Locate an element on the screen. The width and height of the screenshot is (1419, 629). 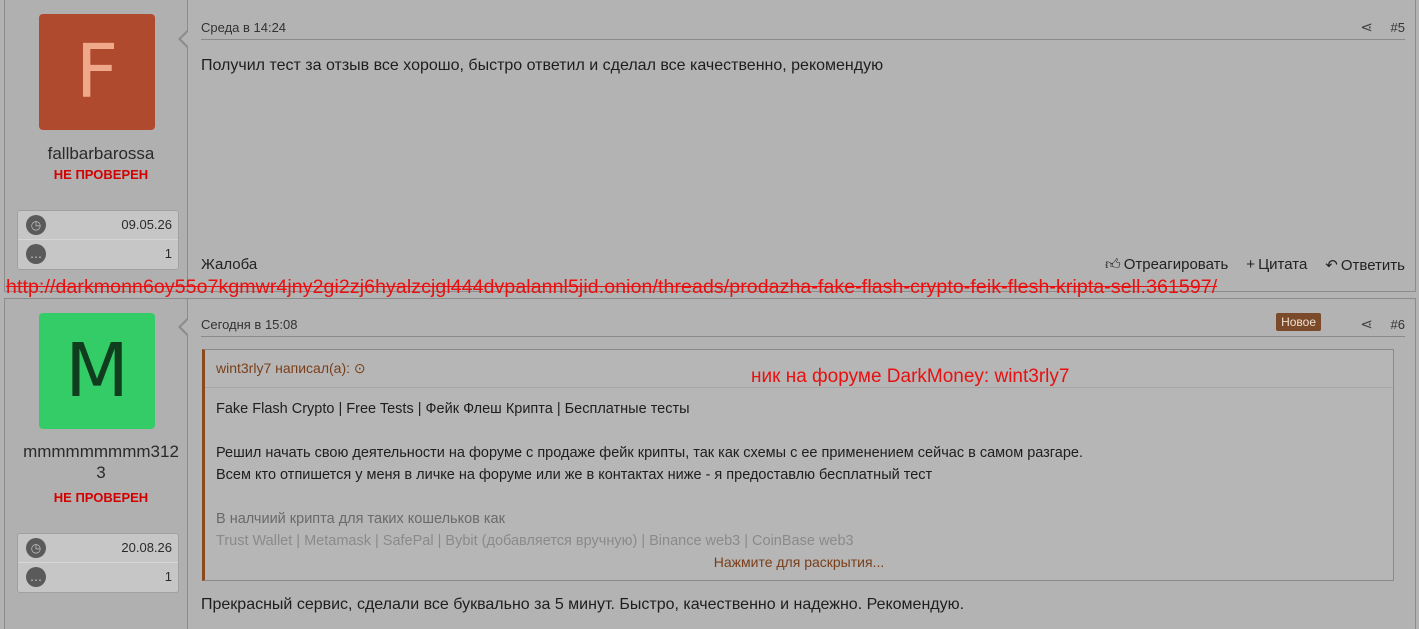
username-line1: mmmmmmmmm312 is located at coordinates (101, 451).